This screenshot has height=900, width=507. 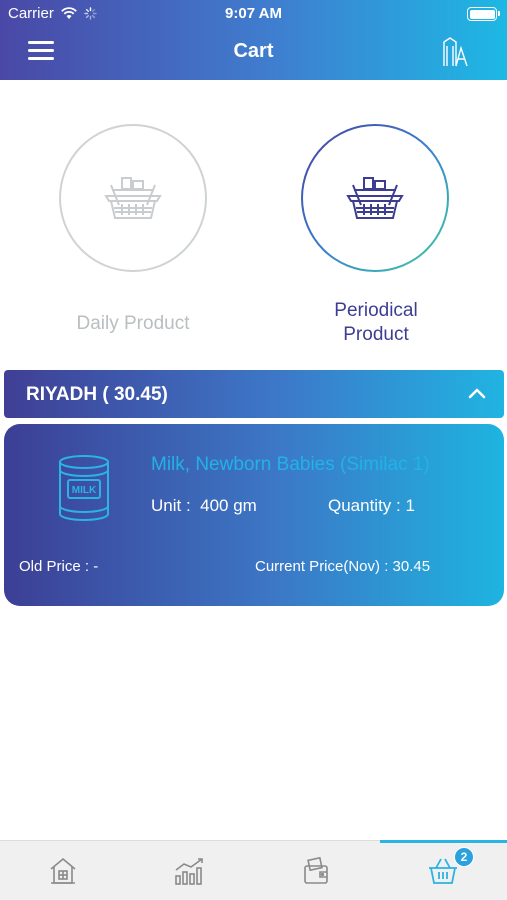 I want to click on unit-label: Unit :, so click(x=171, y=505).